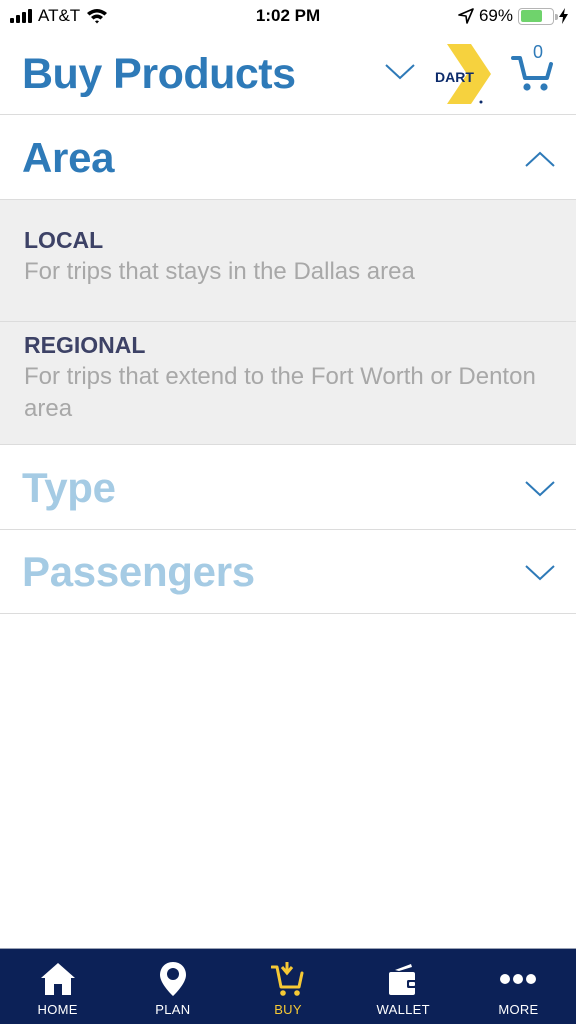 The image size is (576, 1024). I want to click on section-title-passengers: Passengers, so click(138, 571).